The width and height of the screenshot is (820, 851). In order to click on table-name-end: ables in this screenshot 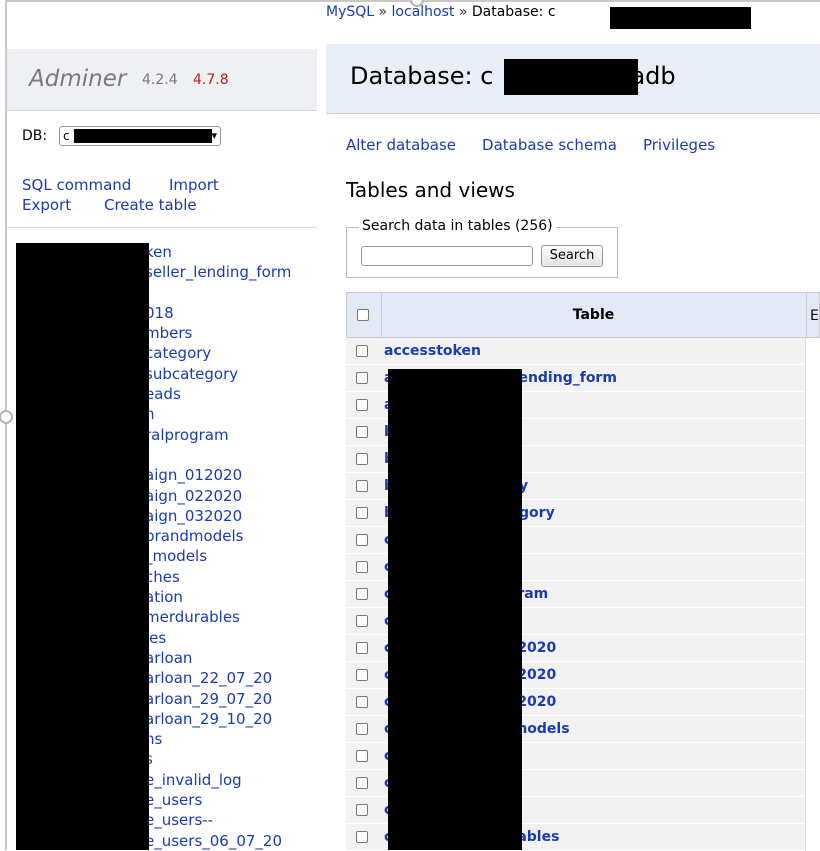, I will do `click(538, 837)`.